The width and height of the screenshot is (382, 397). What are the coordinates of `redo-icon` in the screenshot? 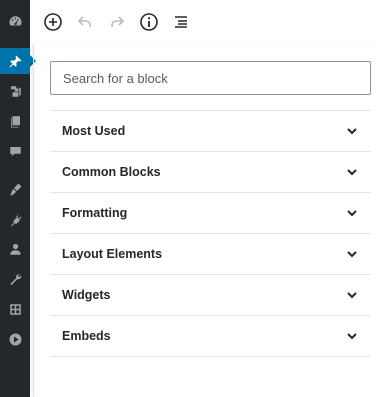 It's located at (118, 21).